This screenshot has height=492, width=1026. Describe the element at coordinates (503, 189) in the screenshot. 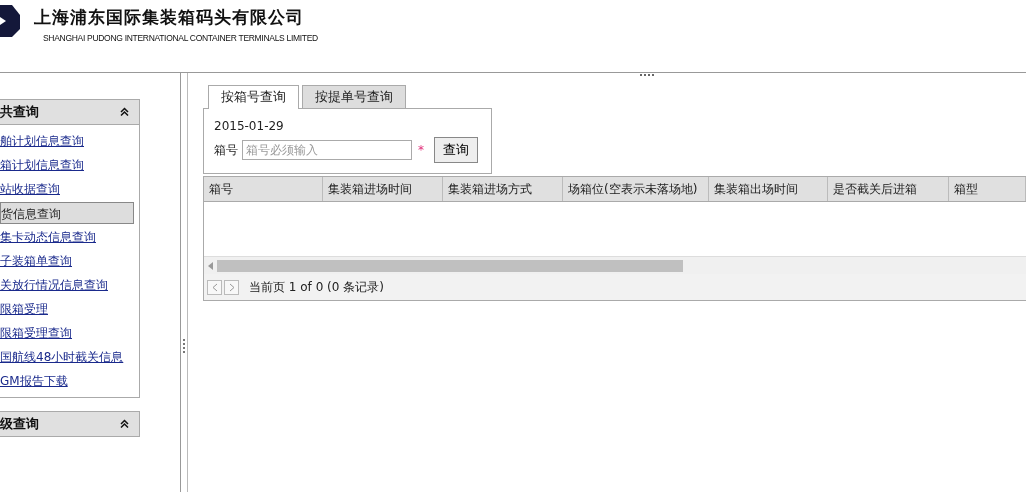

I see `column-header: 集装箱进场方式` at that location.